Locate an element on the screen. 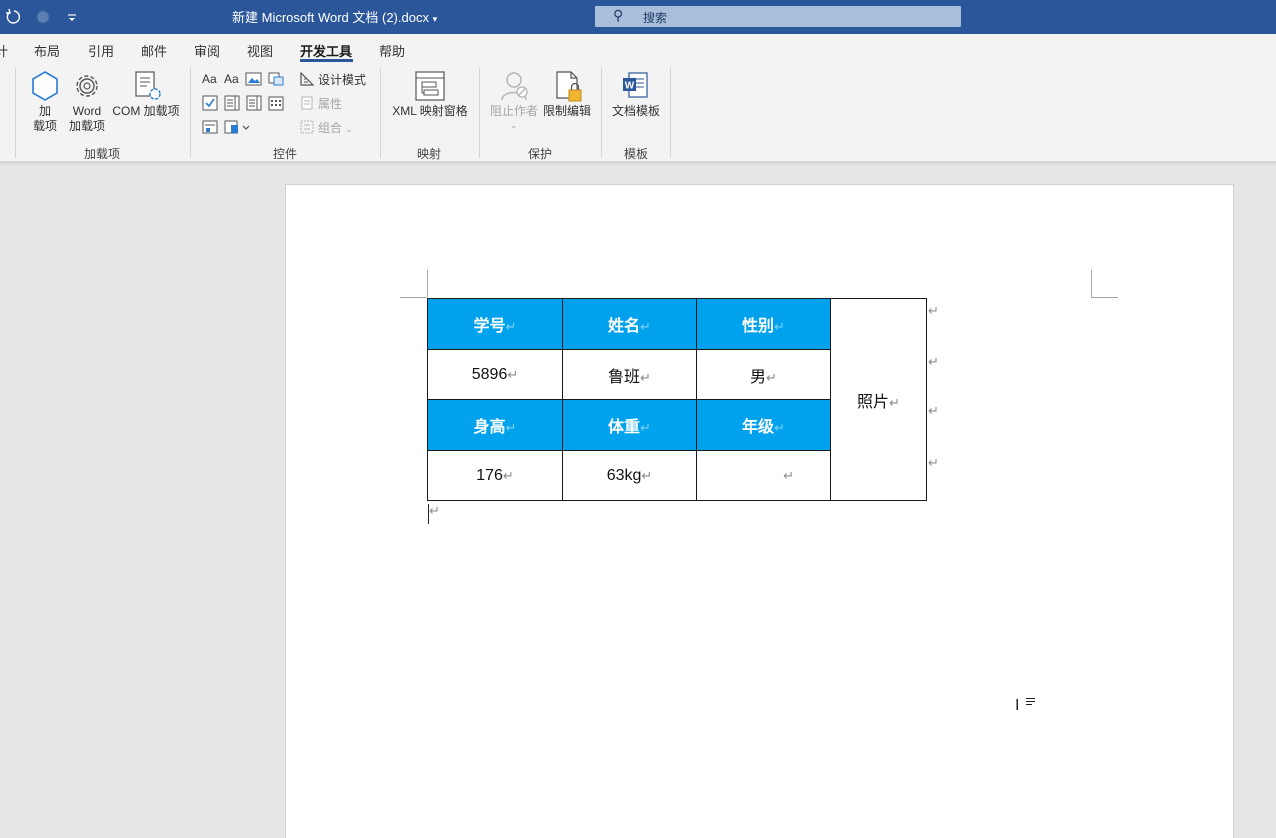 Image resolution: width=1276 pixels, height=838 pixels. design-mode-icon is located at coordinates (307, 80).